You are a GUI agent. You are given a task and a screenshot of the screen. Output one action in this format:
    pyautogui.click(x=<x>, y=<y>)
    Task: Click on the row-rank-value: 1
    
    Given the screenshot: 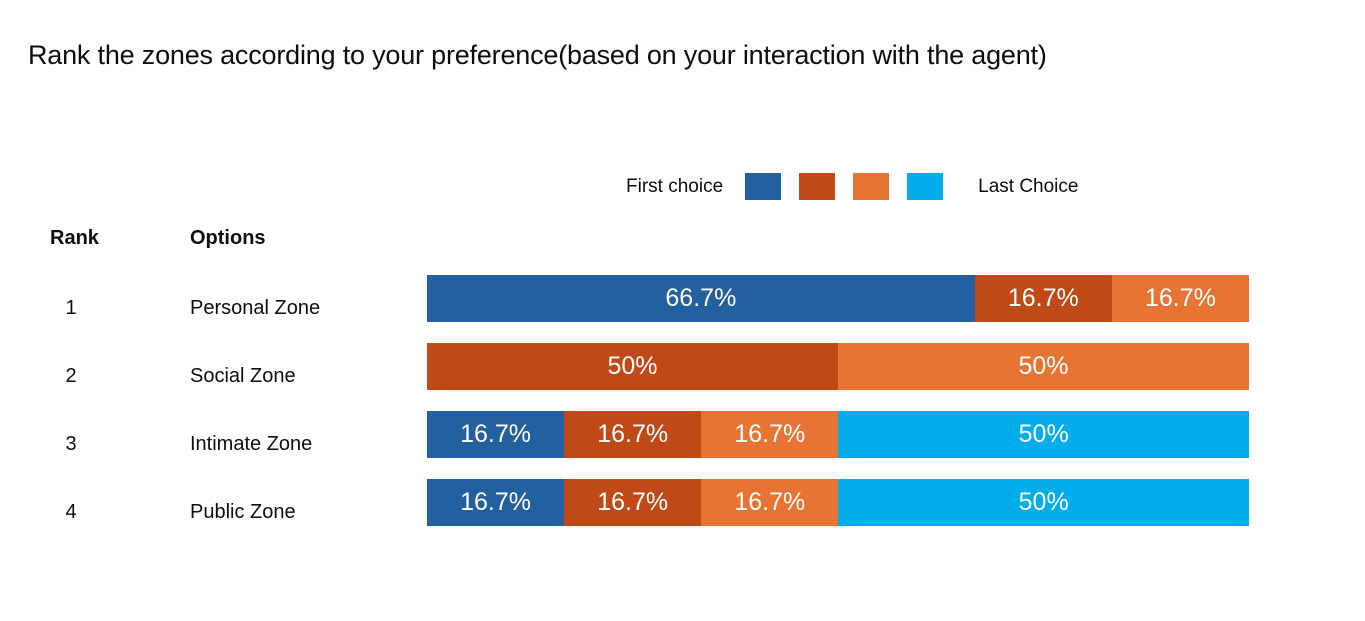 What is the action you would take?
    pyautogui.click(x=71, y=308)
    